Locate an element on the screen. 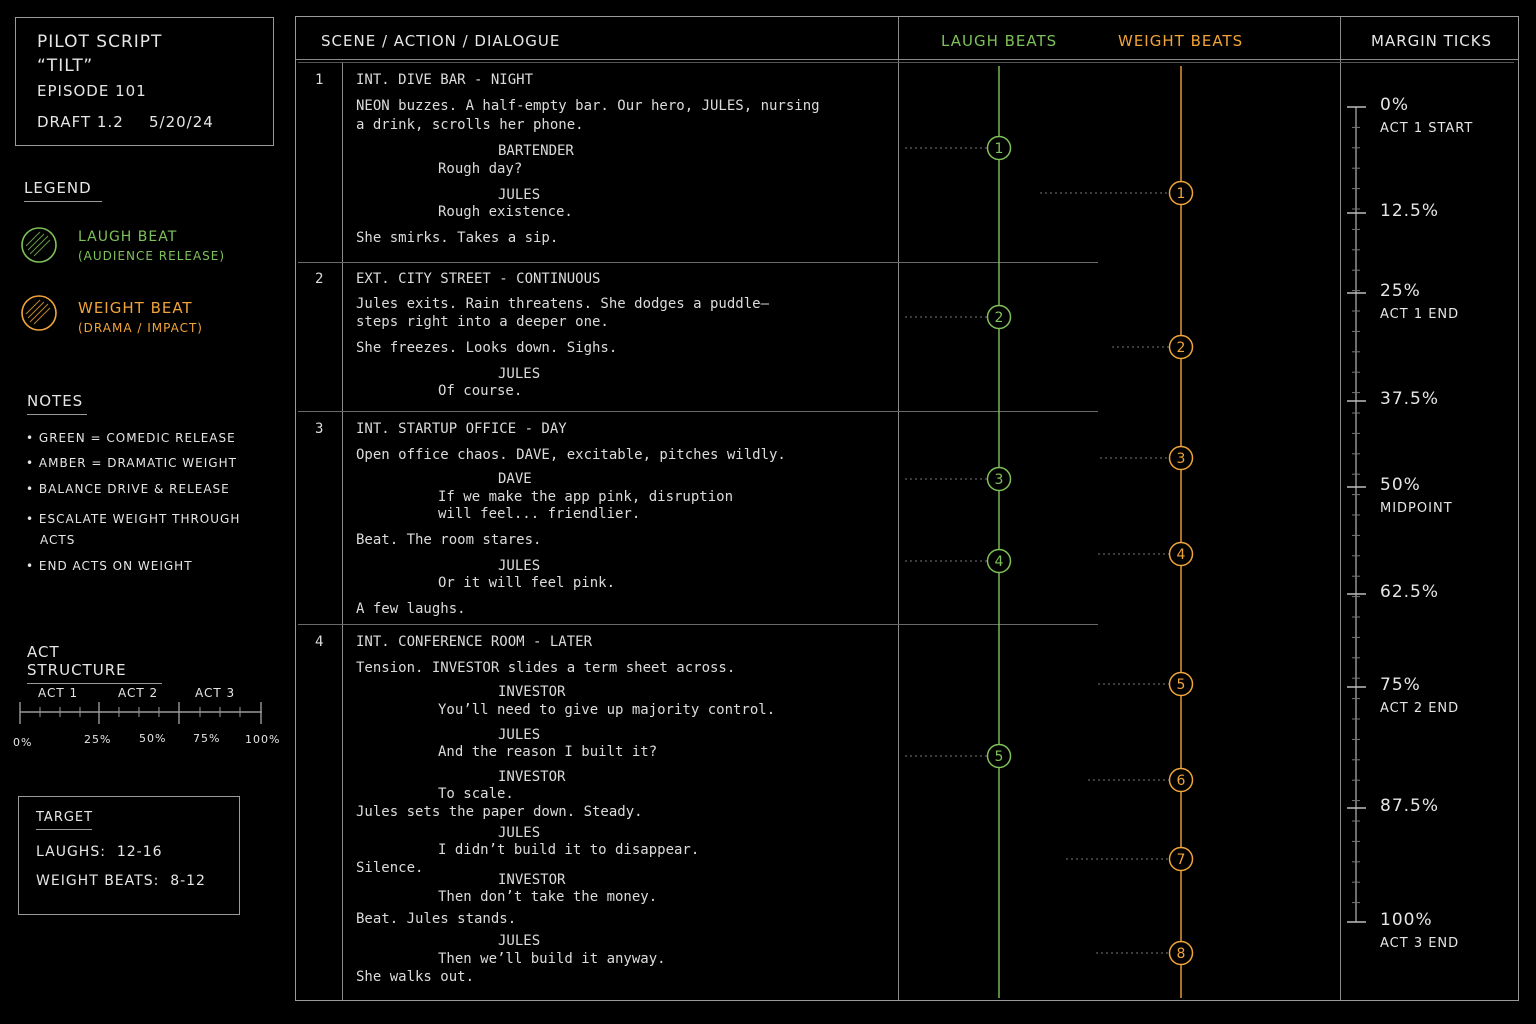 The image size is (1536, 1024). tick-percent-label: 62.5% is located at coordinates (1410, 592).